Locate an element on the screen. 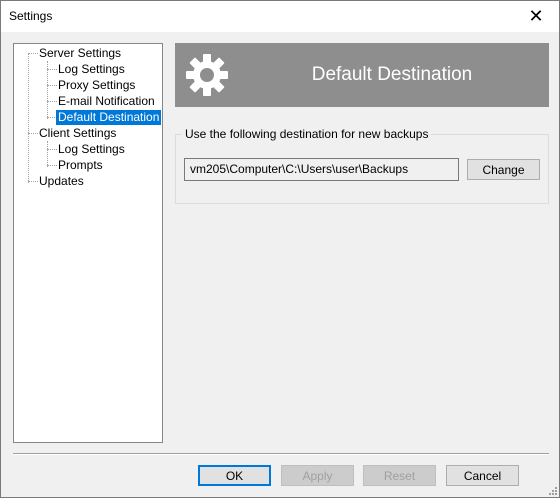  section-title: Default Destination is located at coordinates (392, 74).